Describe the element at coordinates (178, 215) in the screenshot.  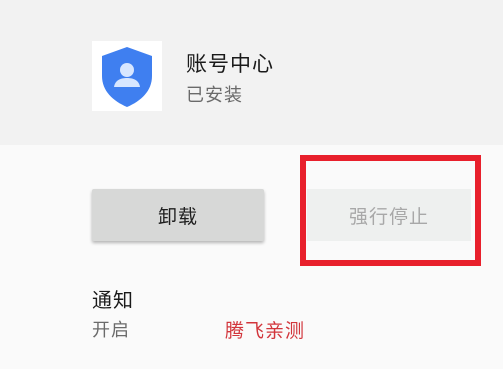
I see `uninstall-button: 卸载` at that location.